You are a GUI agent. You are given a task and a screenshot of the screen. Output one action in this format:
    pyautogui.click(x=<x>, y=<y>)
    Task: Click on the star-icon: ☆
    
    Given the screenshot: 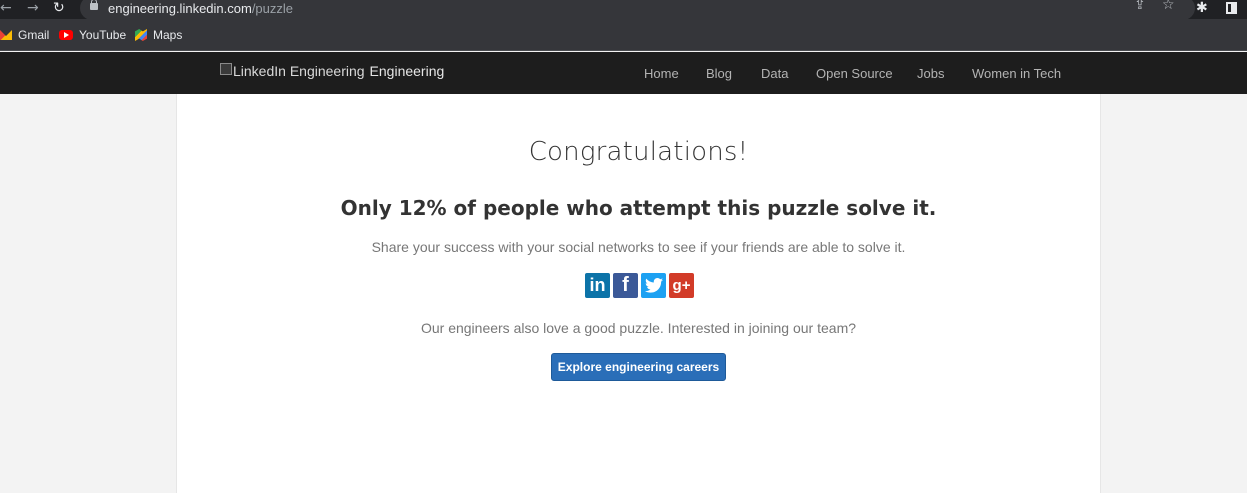 What is the action you would take?
    pyautogui.click(x=1168, y=6)
    